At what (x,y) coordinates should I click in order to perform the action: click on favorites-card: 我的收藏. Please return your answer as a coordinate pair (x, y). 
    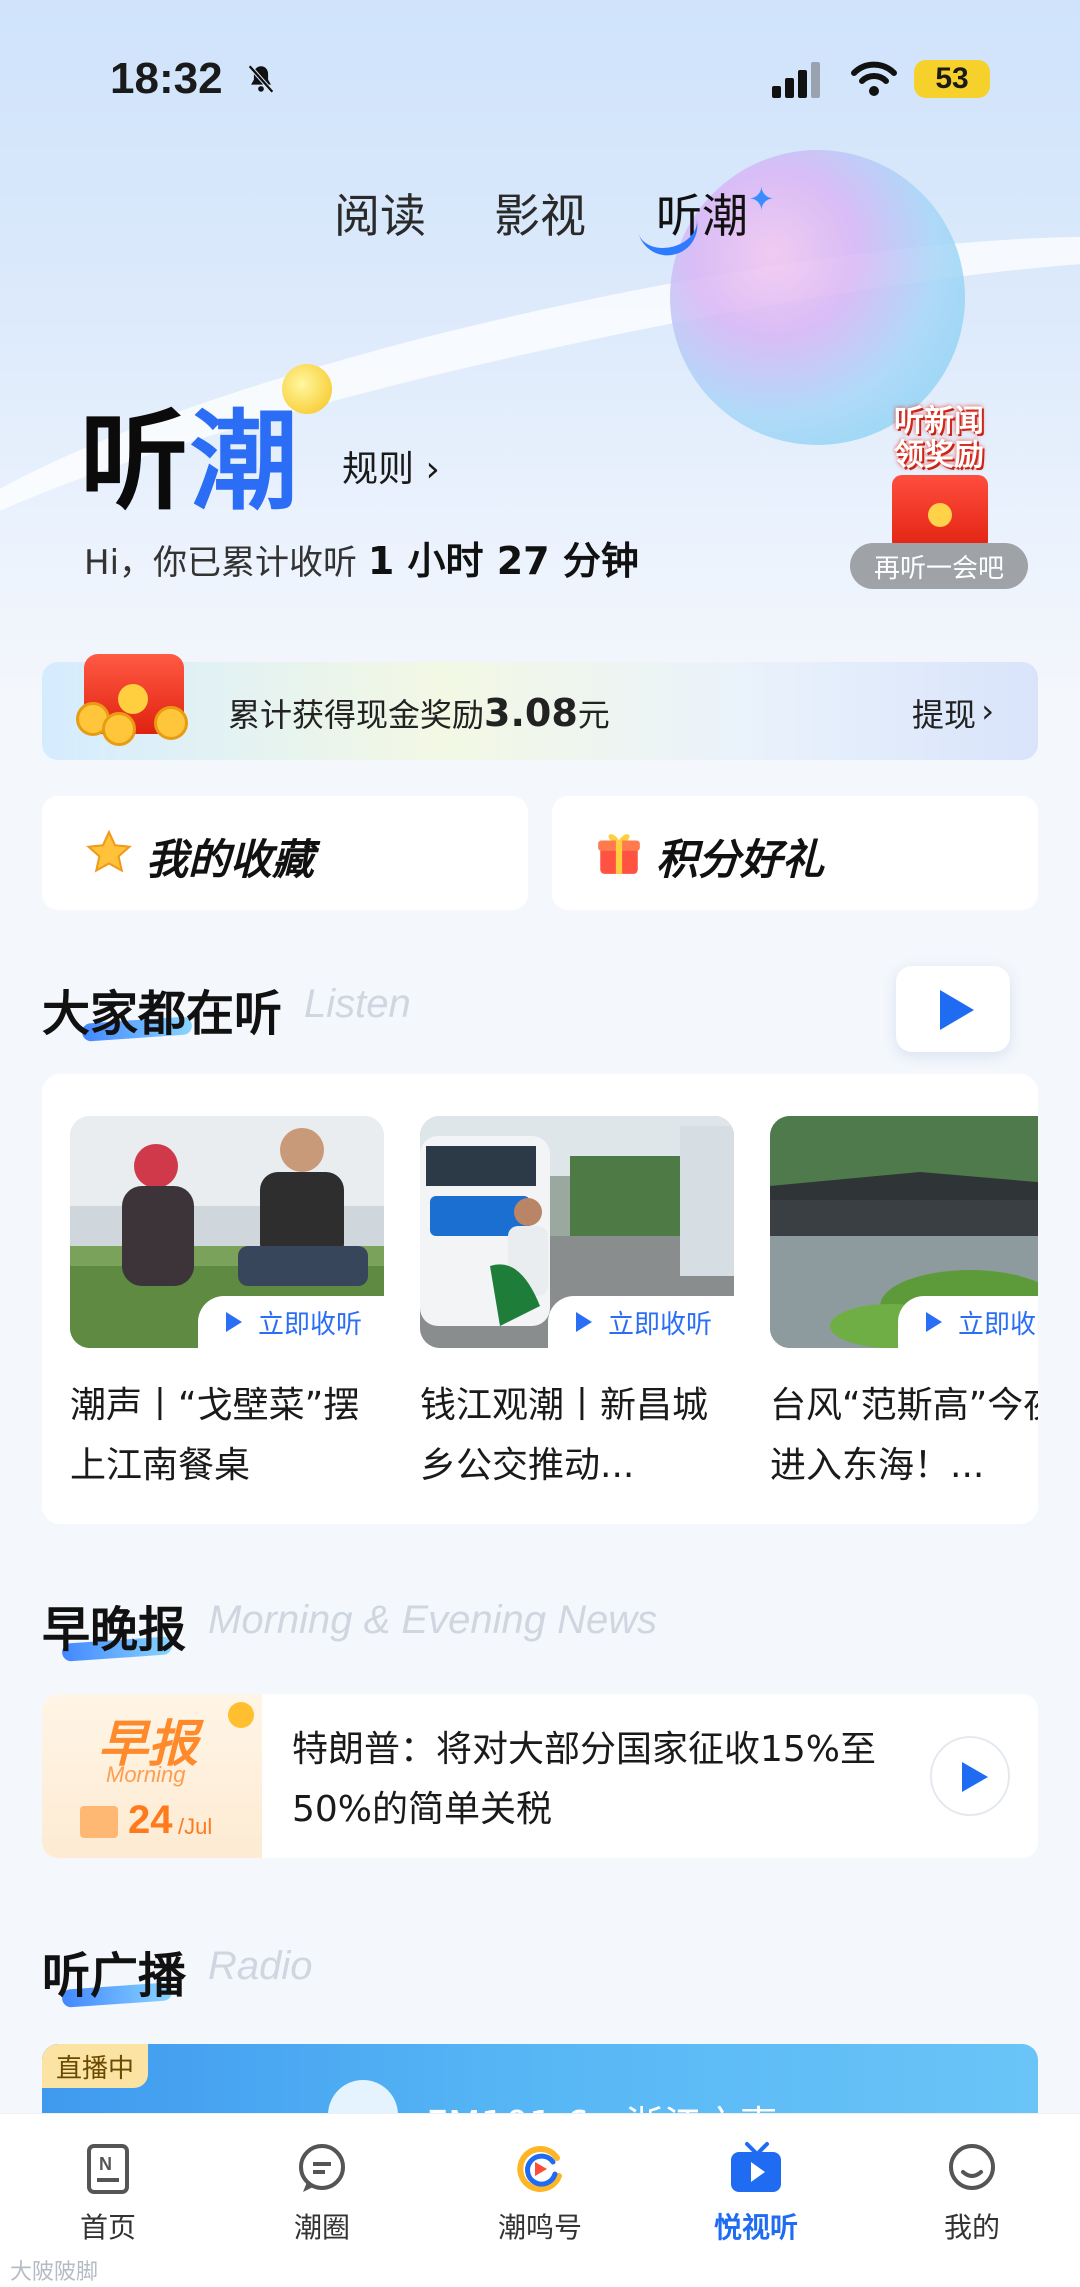
    Looking at the image, I should click on (285, 853).